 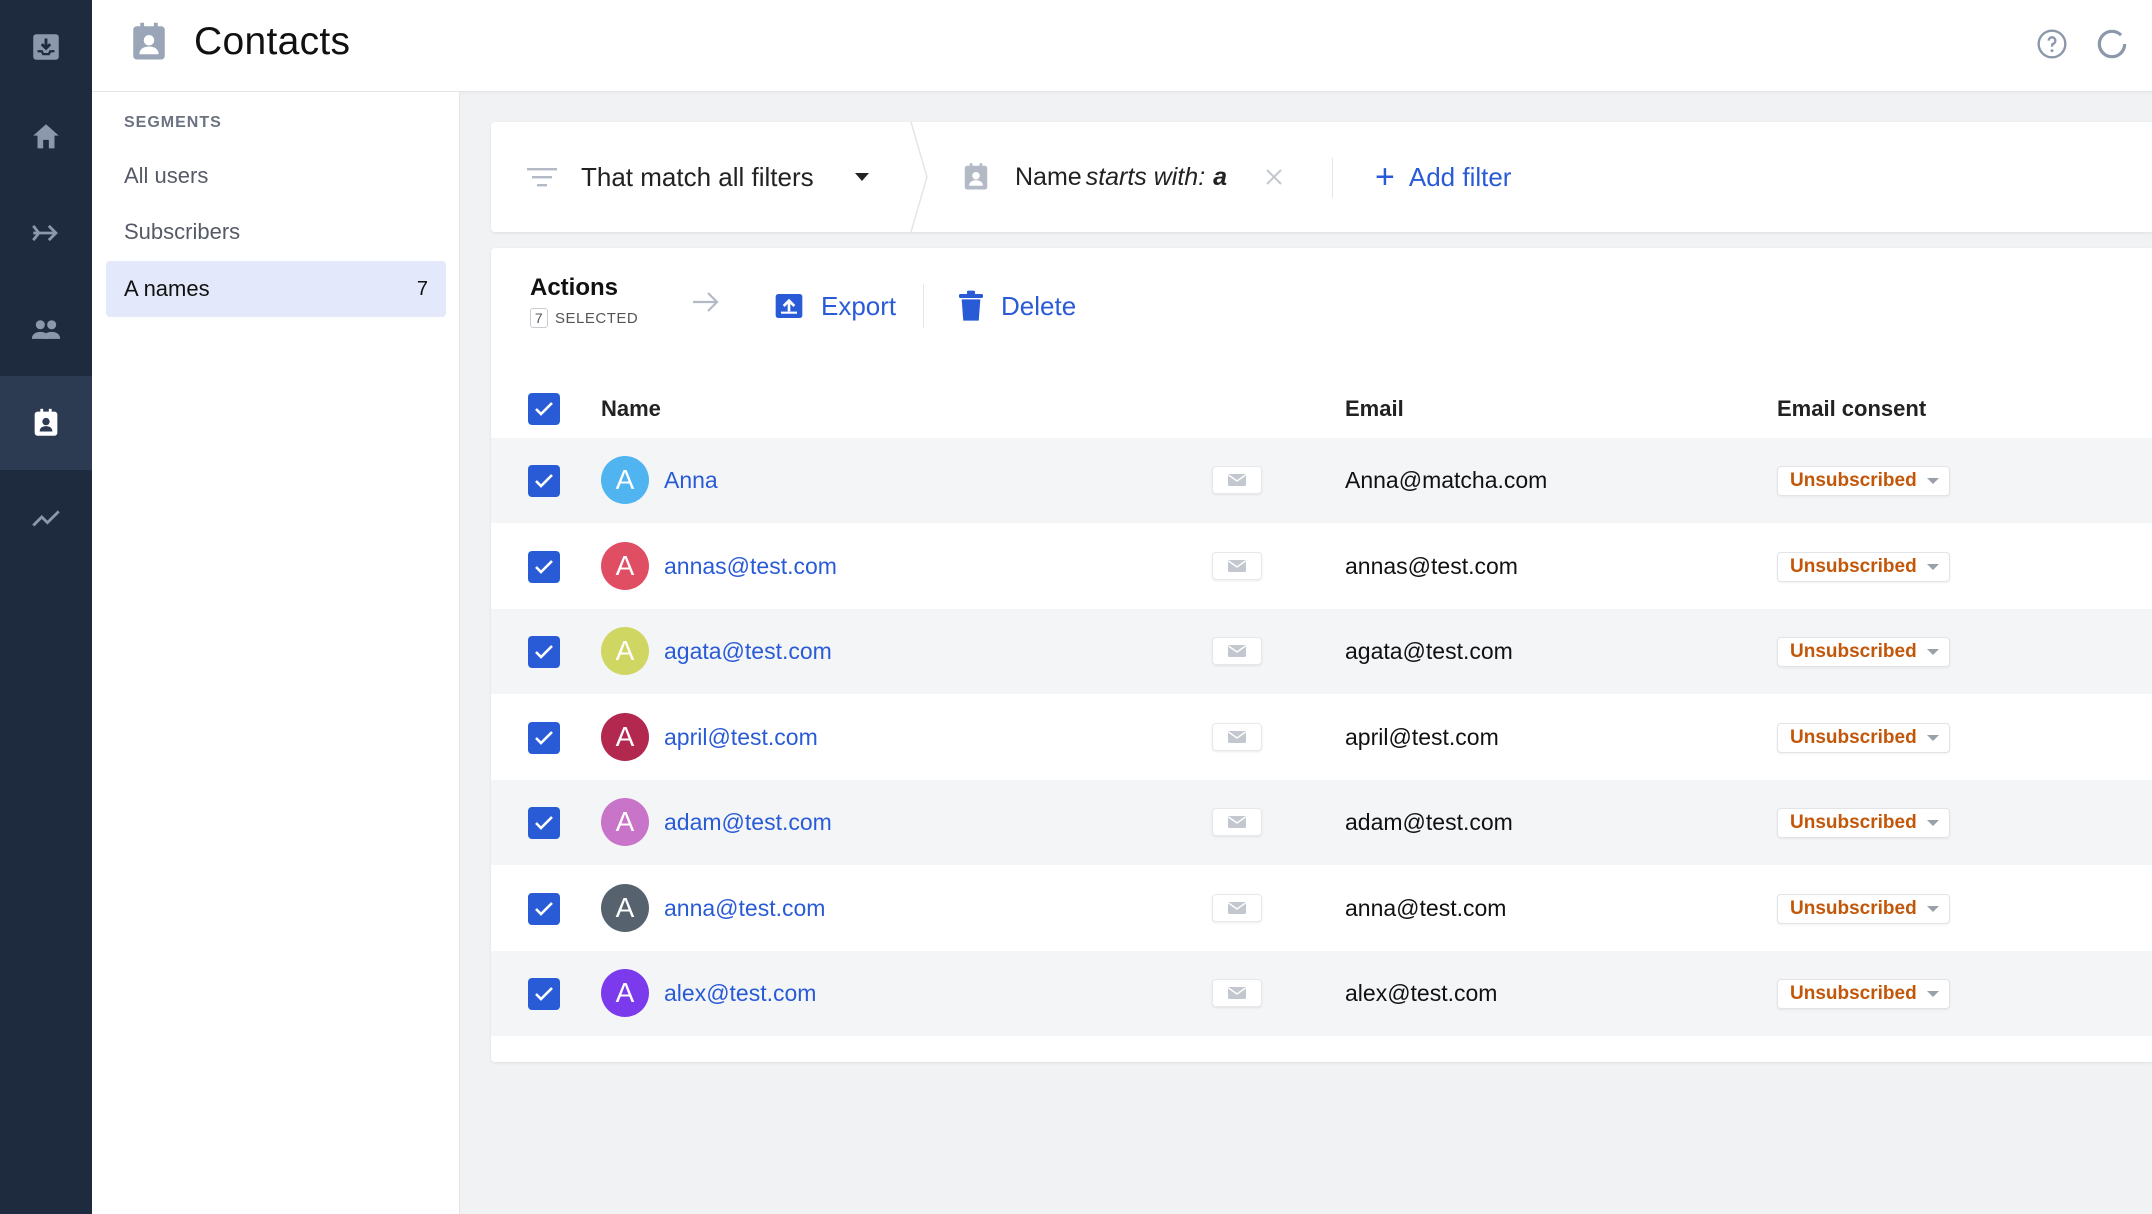 I want to click on close-icon, so click(x=1274, y=177).